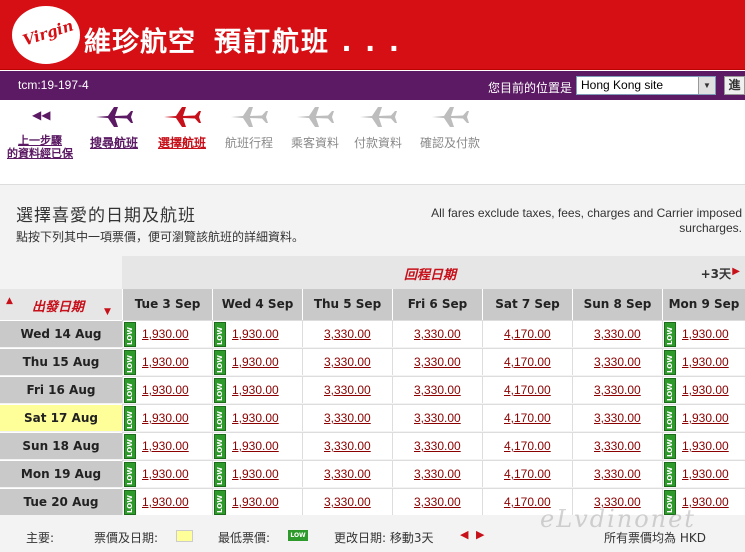 This screenshot has width=745, height=552. Describe the element at coordinates (46, 35) in the screenshot. I see `virgin-logo: Virgin` at that location.